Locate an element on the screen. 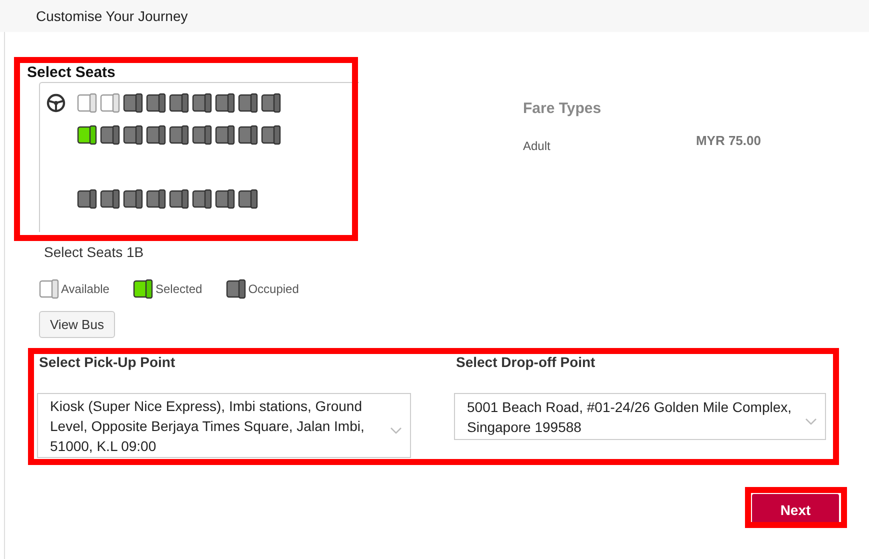  fare-price: MYR 75.00 is located at coordinates (728, 141).